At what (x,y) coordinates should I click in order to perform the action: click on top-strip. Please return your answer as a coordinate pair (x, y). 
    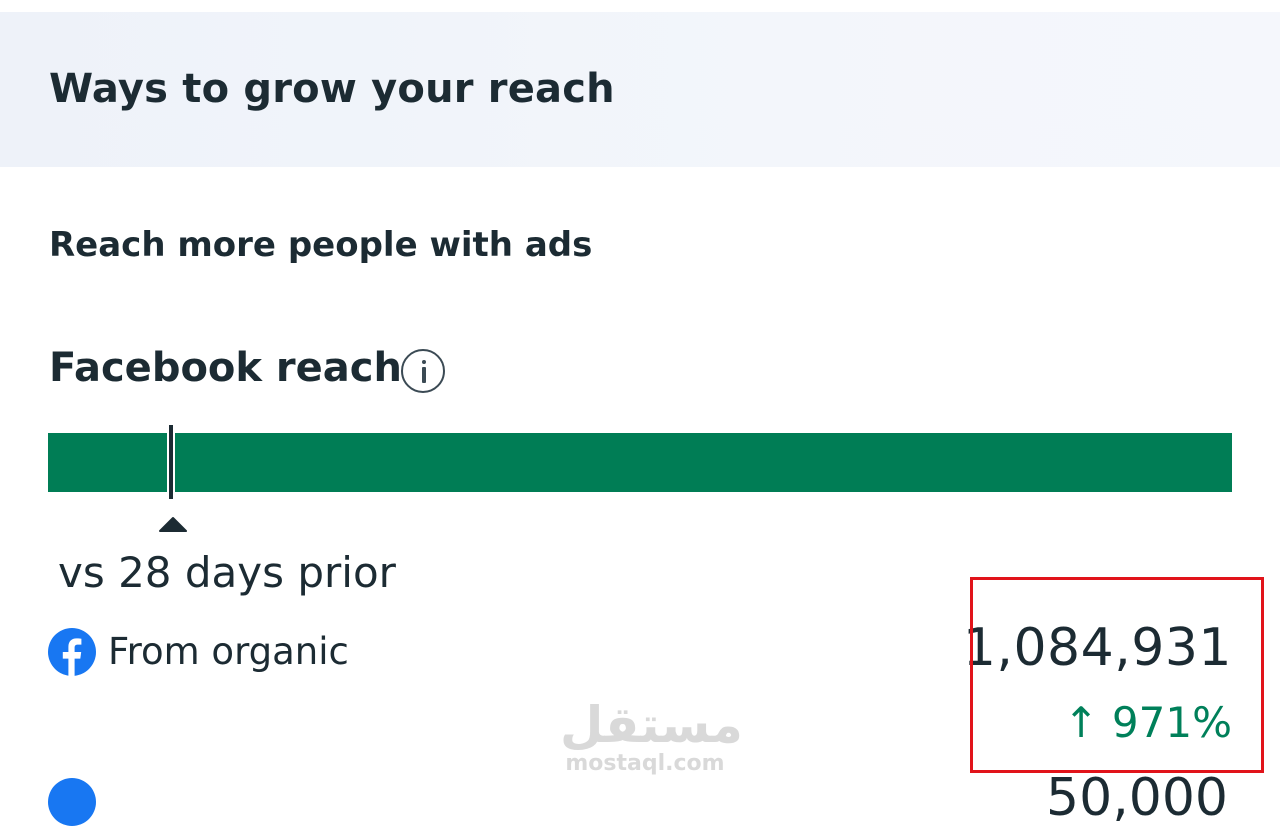
    Looking at the image, I should click on (640, 6).